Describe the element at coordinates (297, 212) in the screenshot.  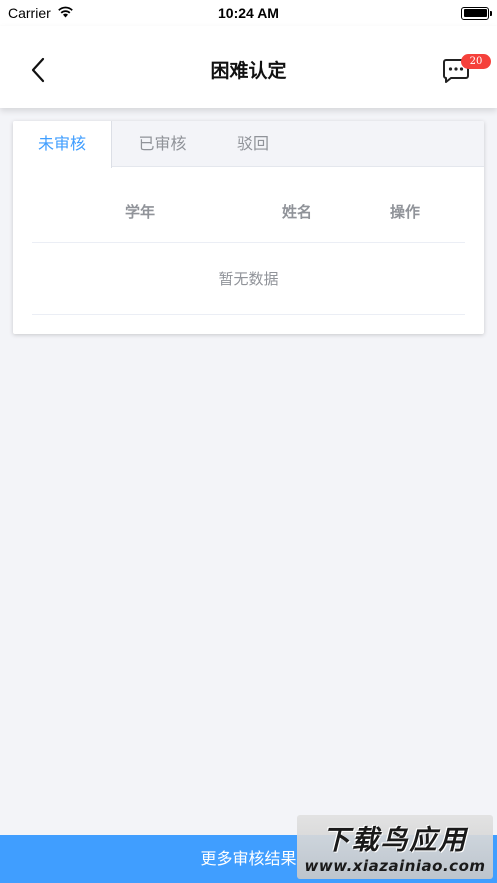
I see `column-header-name: 姓名` at that location.